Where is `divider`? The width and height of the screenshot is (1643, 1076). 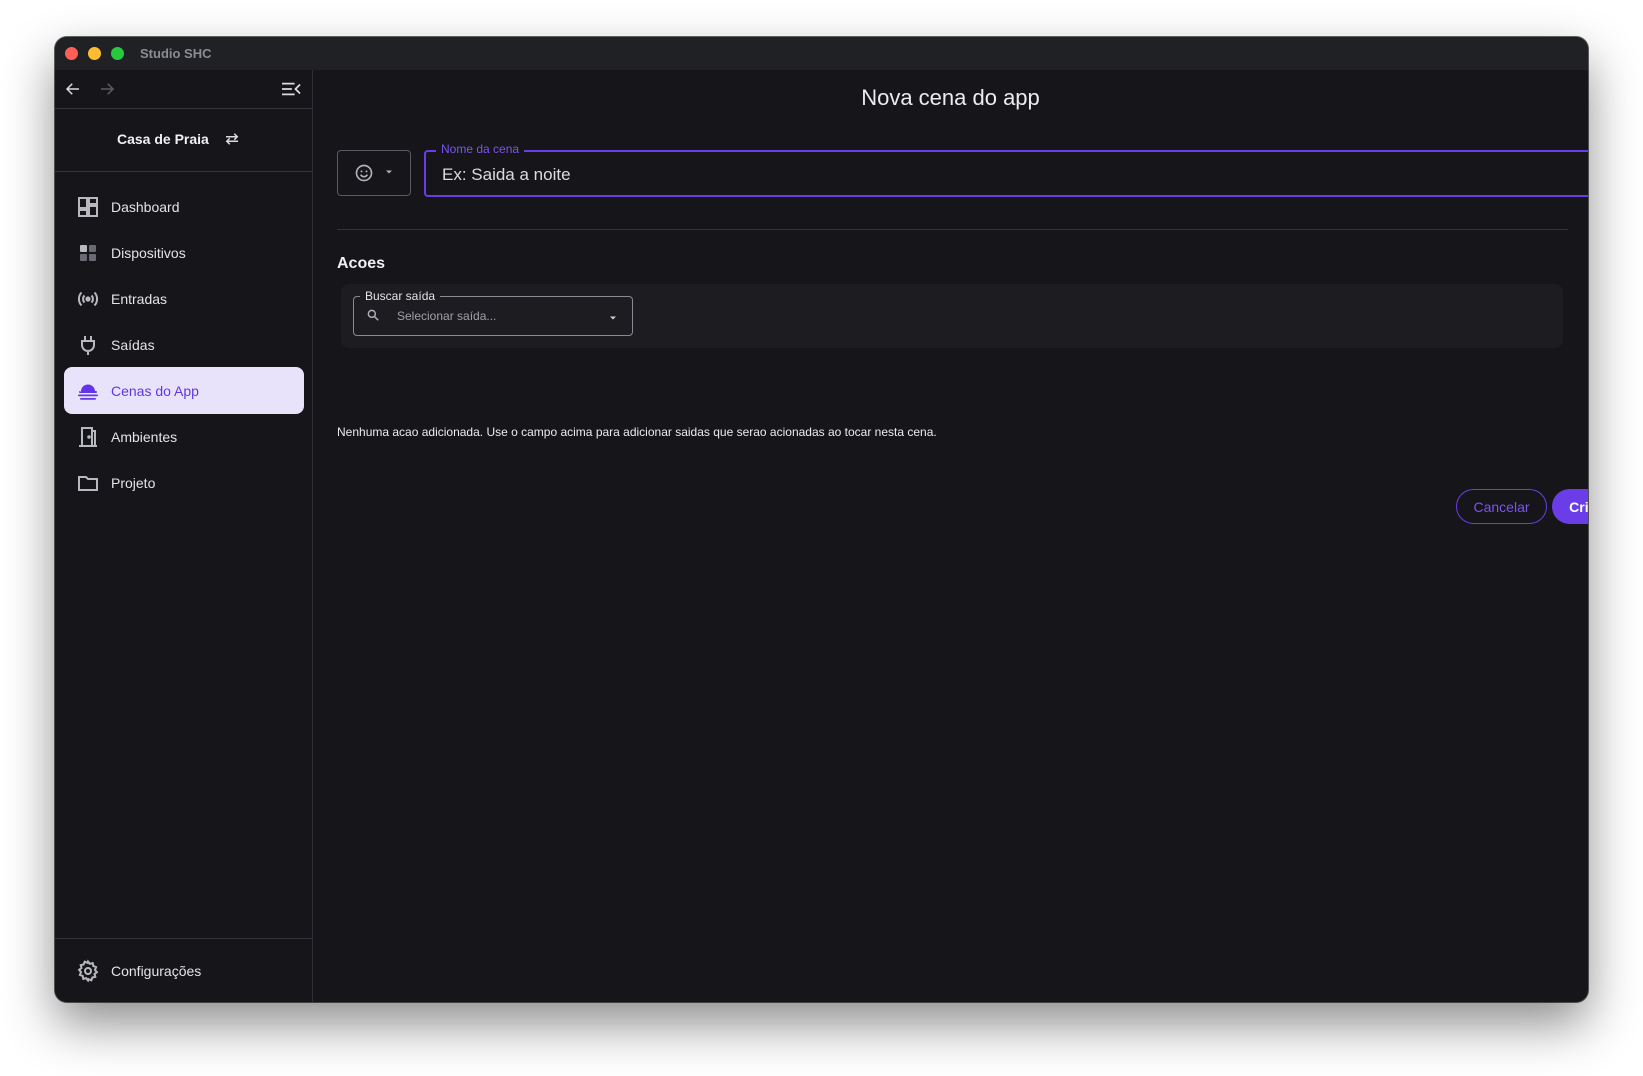 divider is located at coordinates (952, 229).